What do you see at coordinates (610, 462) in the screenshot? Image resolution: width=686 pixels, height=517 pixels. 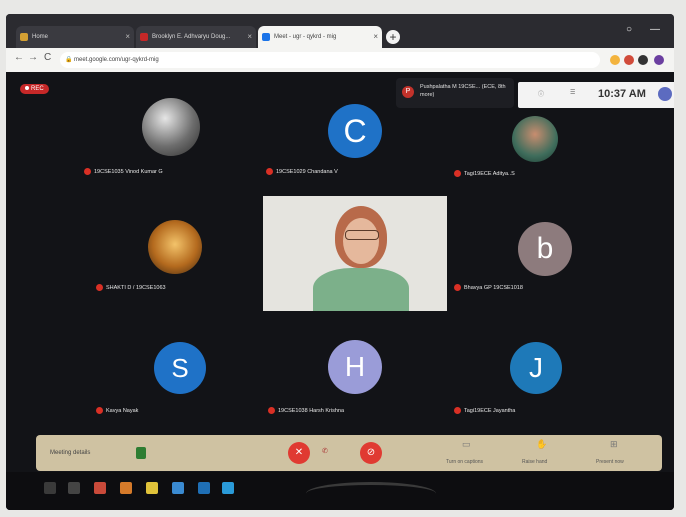 I see `present-now-button: Present now` at bounding box center [610, 462].